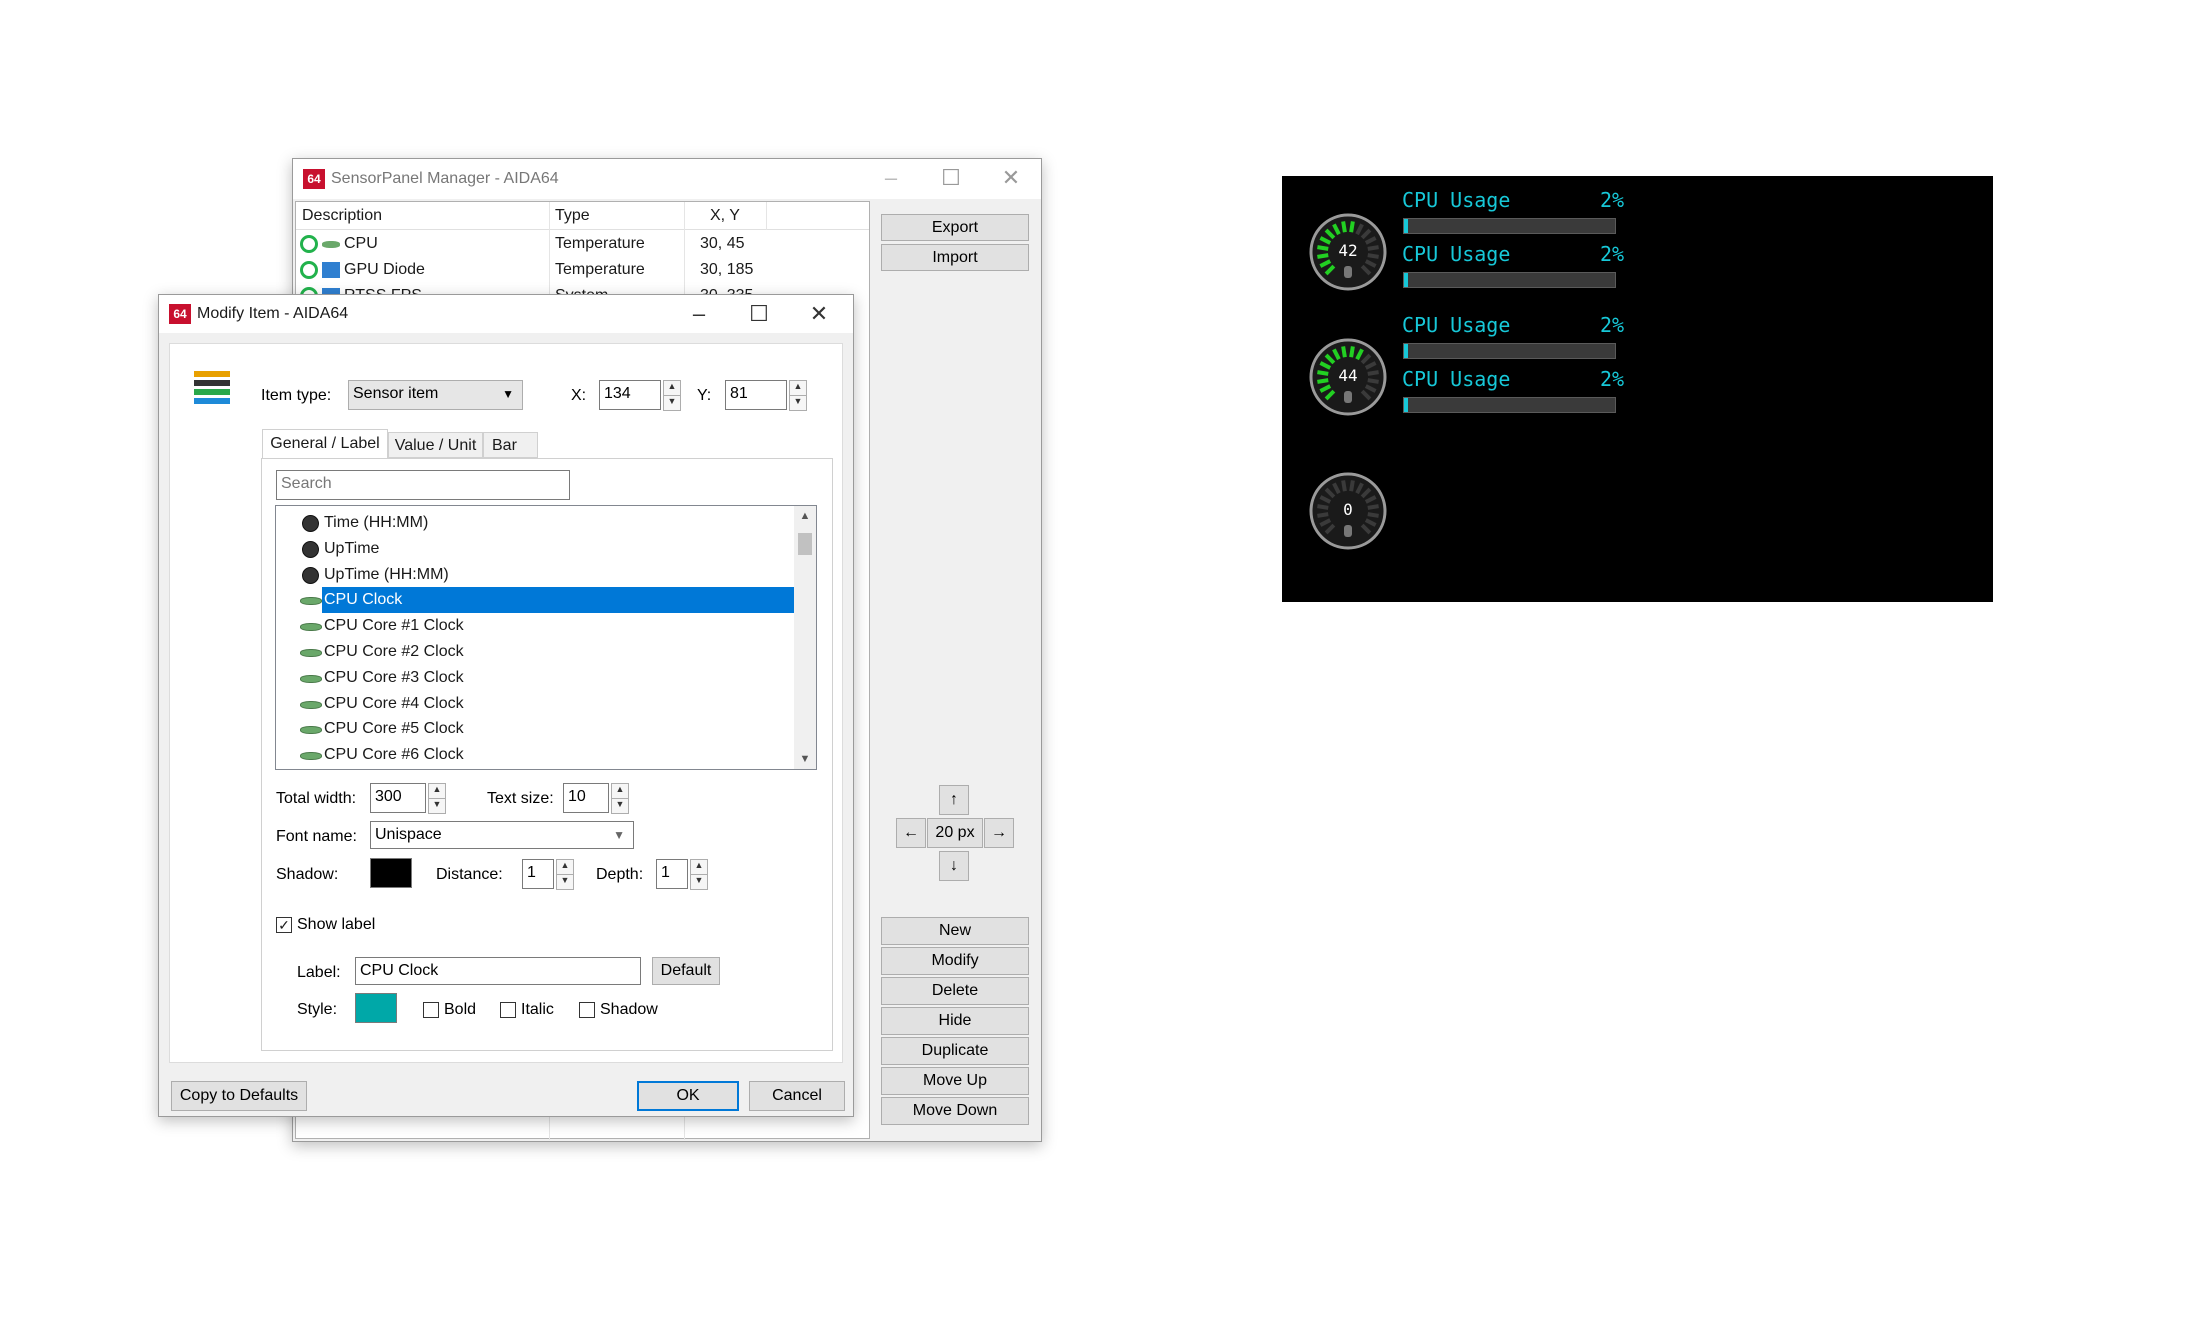 This screenshot has height=1330, width=2193. Describe the element at coordinates (805, 516) in the screenshot. I see `scroll-up-icon: ▲` at that location.